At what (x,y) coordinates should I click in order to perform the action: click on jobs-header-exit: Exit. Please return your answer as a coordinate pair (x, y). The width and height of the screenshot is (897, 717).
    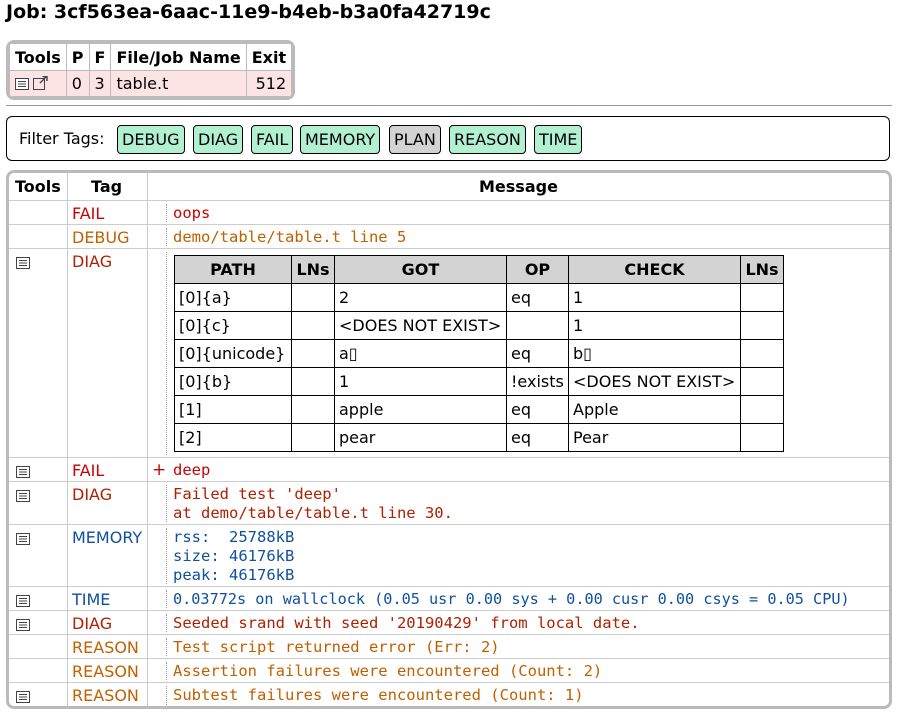
    Looking at the image, I should click on (269, 57).